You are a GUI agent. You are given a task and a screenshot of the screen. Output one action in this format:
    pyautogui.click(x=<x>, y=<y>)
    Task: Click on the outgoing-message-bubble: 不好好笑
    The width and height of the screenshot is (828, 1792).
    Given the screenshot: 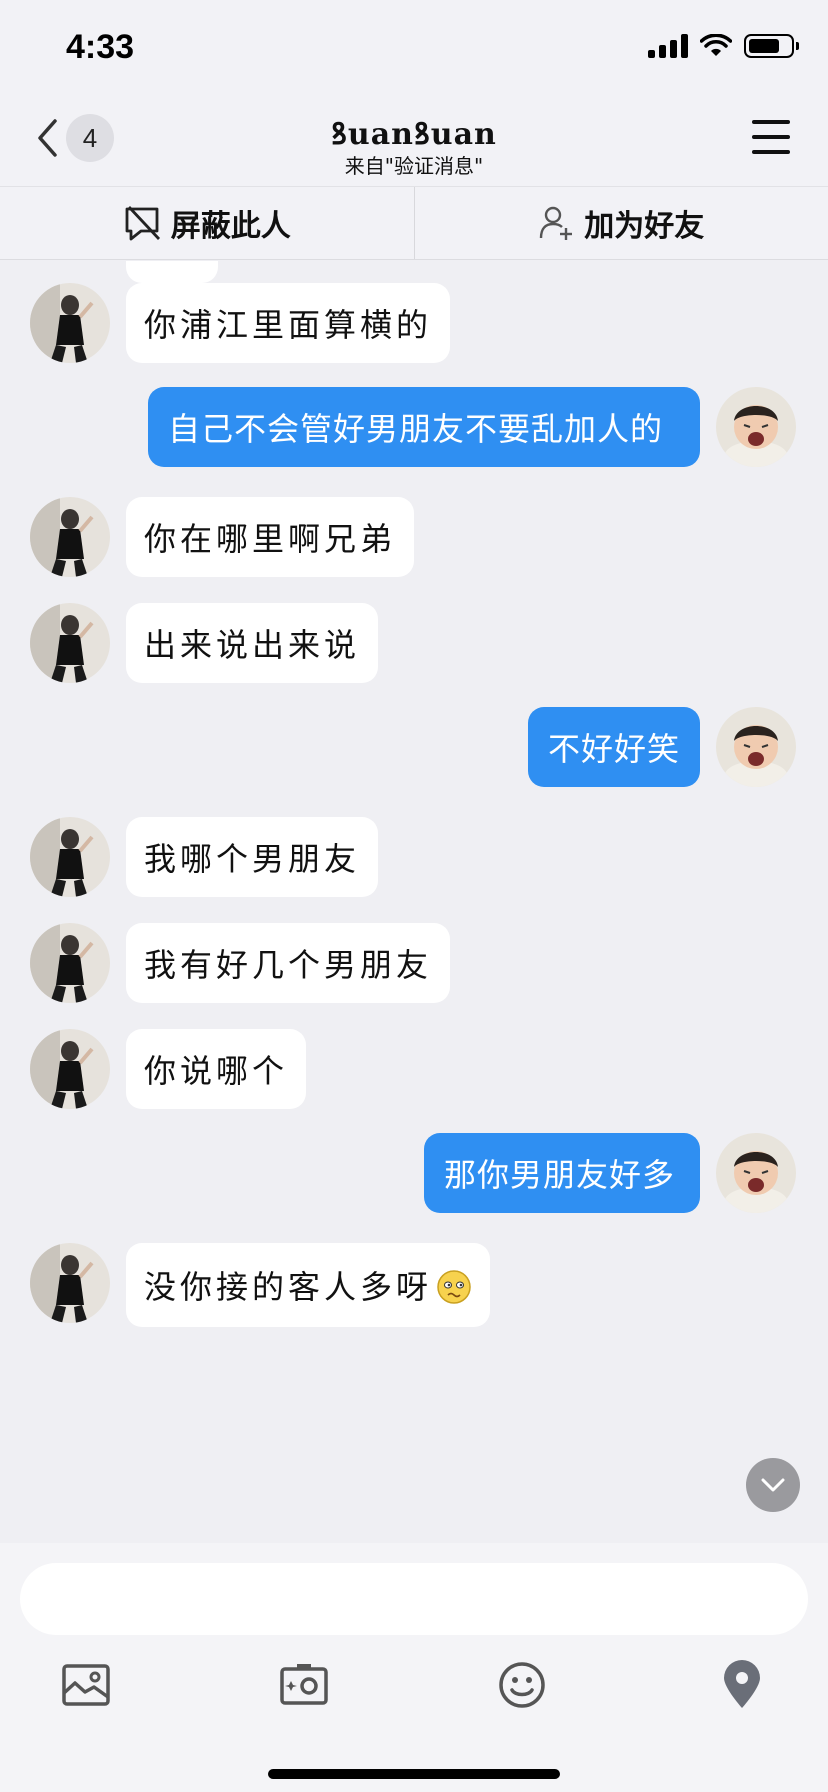 What is the action you would take?
    pyautogui.click(x=613, y=747)
    